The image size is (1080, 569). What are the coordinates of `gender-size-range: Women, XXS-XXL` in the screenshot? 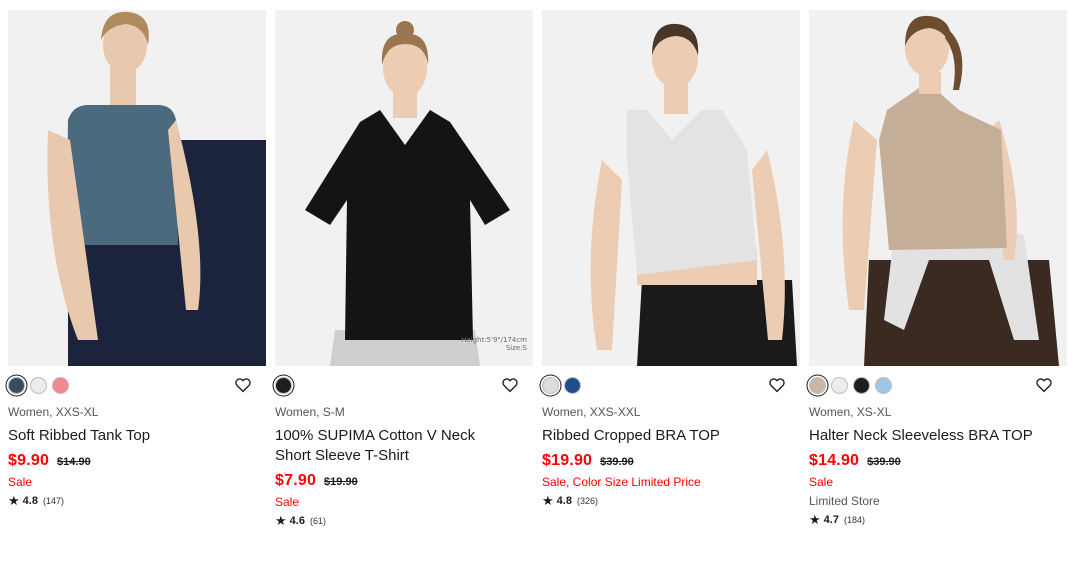 It's located at (591, 412).